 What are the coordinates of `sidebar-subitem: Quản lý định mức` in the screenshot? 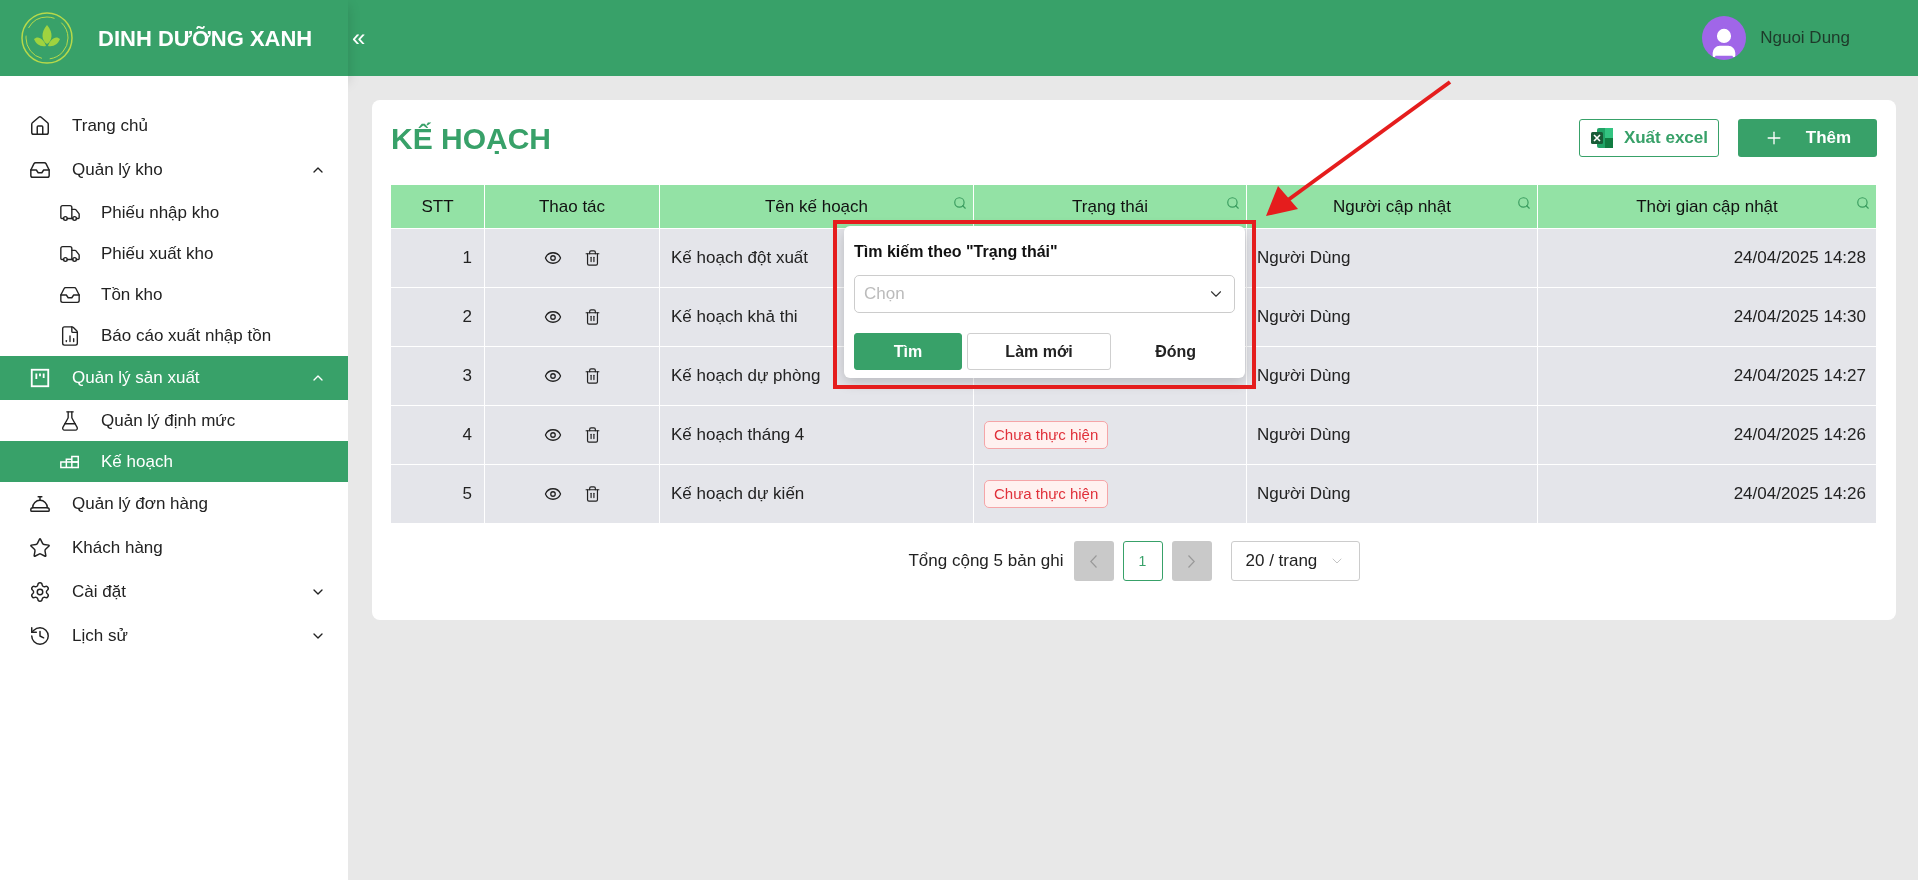 It's located at (174, 420).